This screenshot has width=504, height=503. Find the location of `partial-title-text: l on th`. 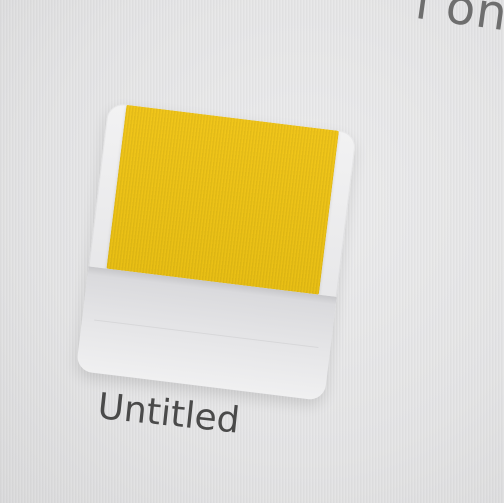

partial-title-text: l on th is located at coordinates (458, 26).